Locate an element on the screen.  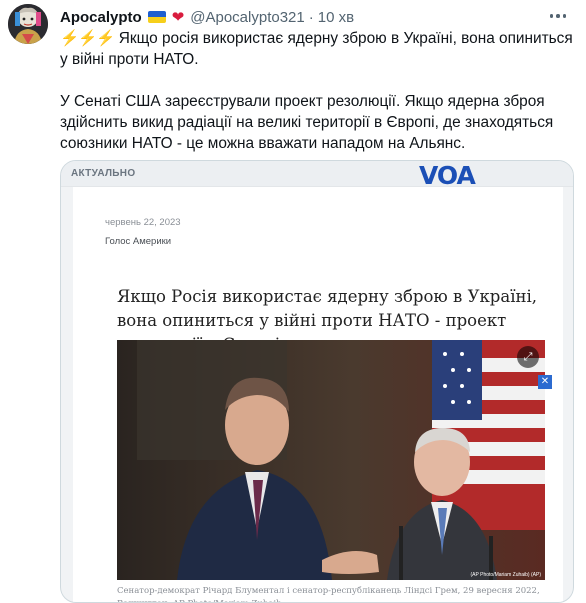
voa-logo: VOA is located at coordinates (447, 175).